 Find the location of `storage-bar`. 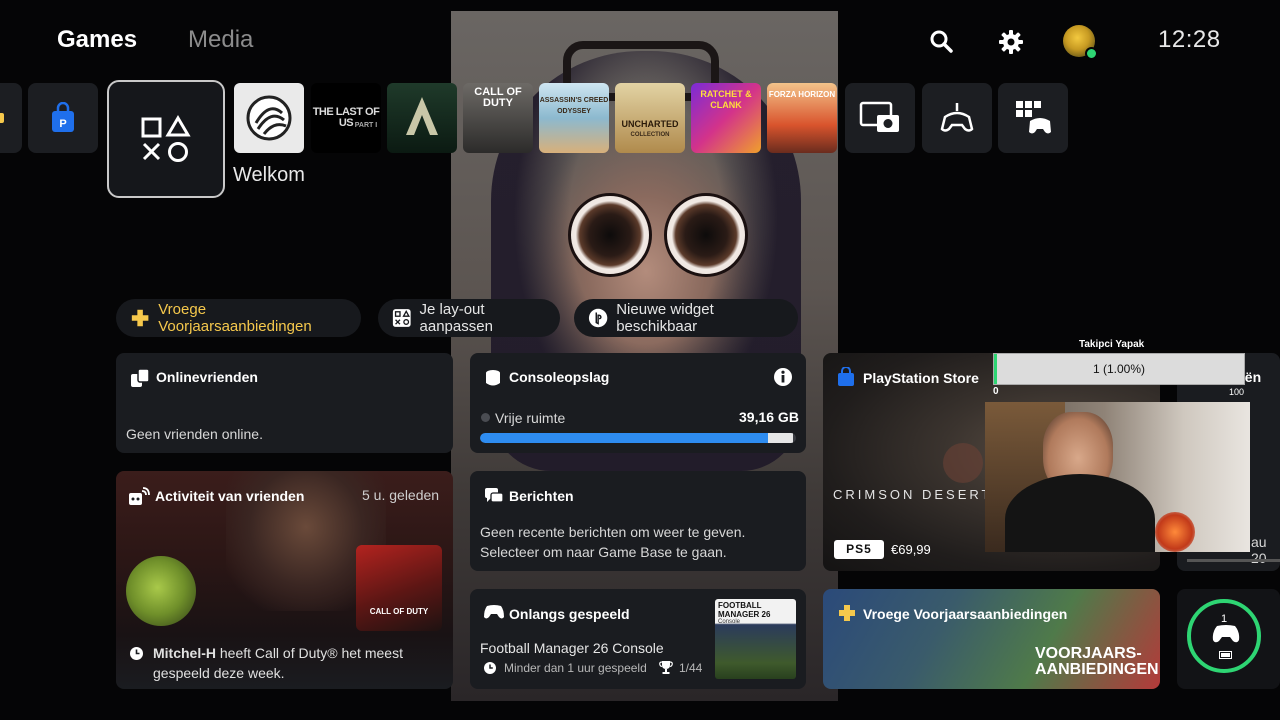

storage-bar is located at coordinates (638, 438).